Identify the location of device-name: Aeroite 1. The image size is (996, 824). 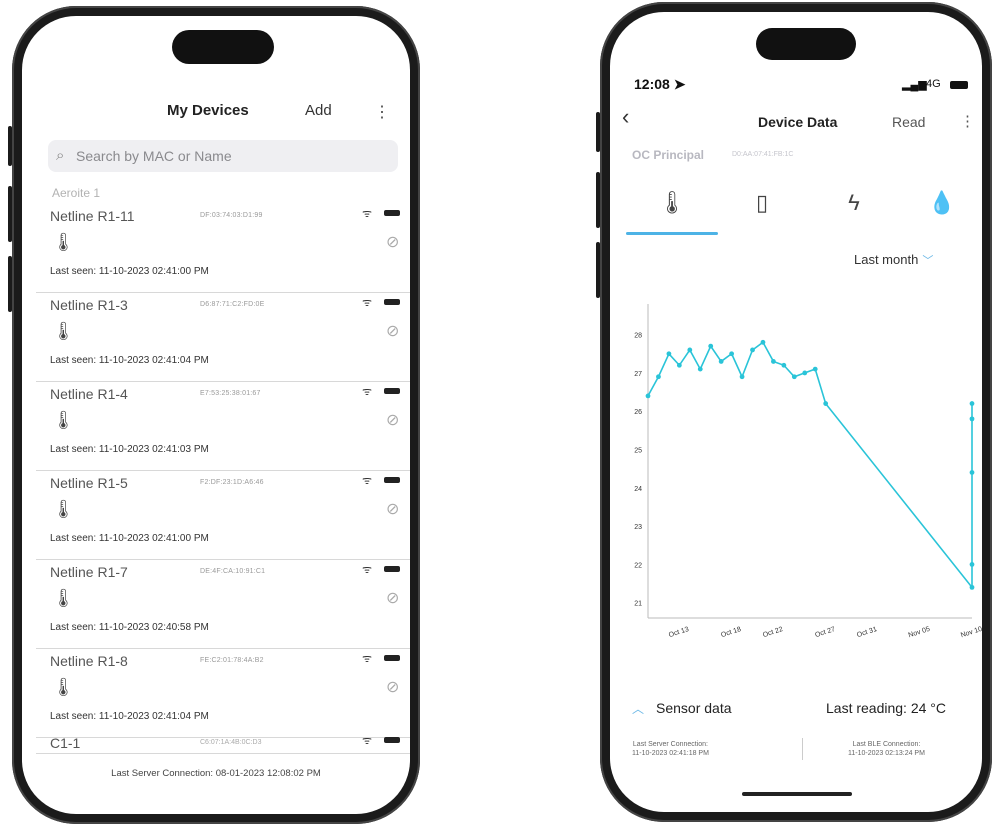
(76, 193).